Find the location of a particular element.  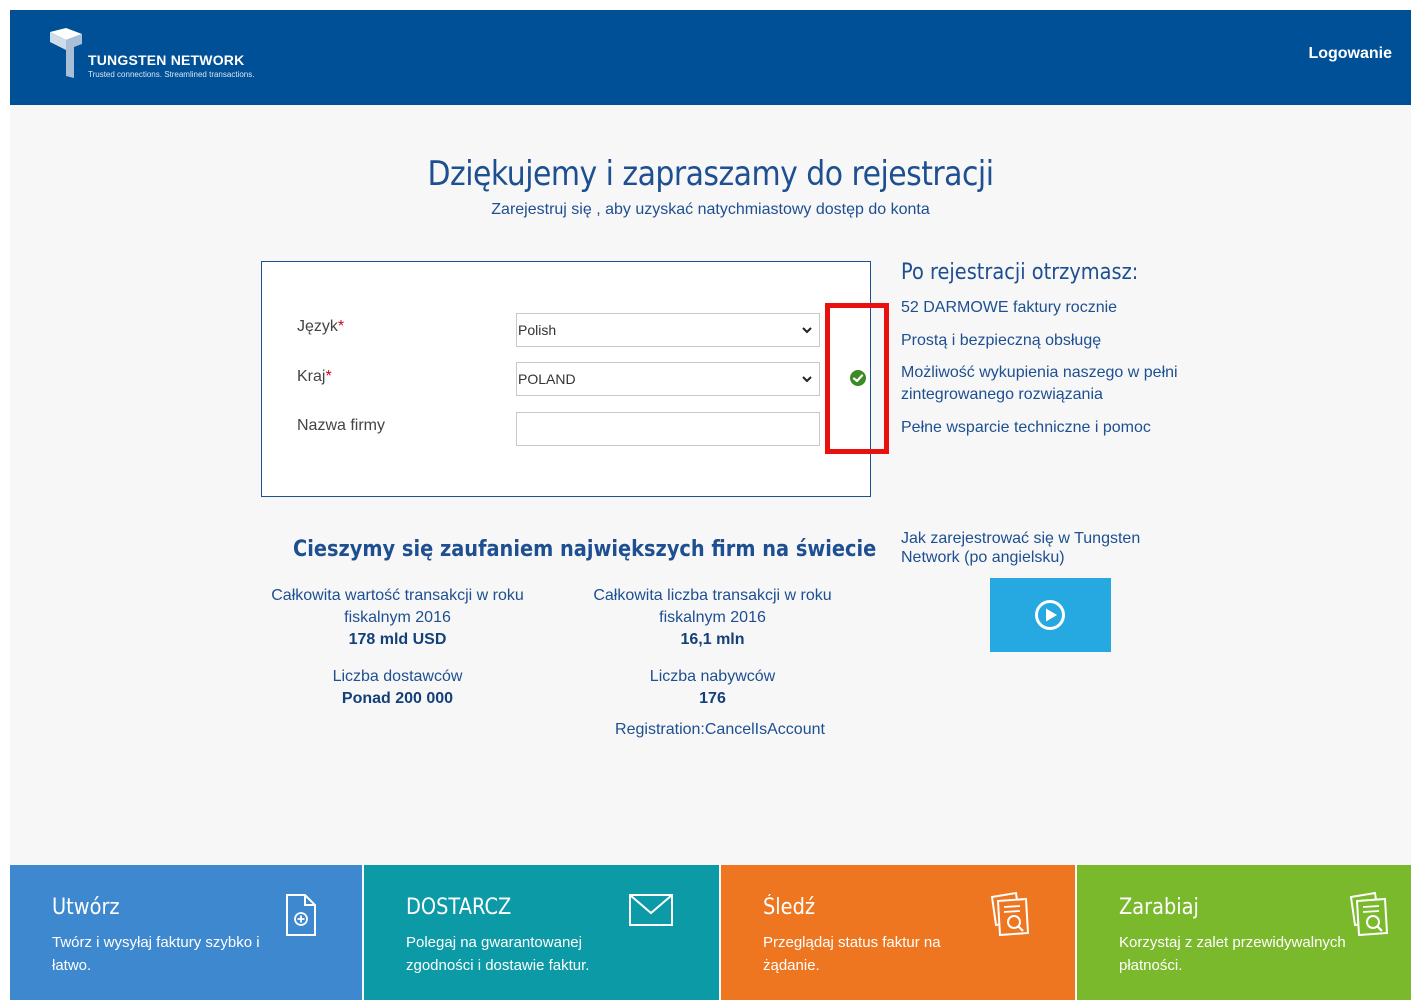

video-play-button is located at coordinates (1050, 615).